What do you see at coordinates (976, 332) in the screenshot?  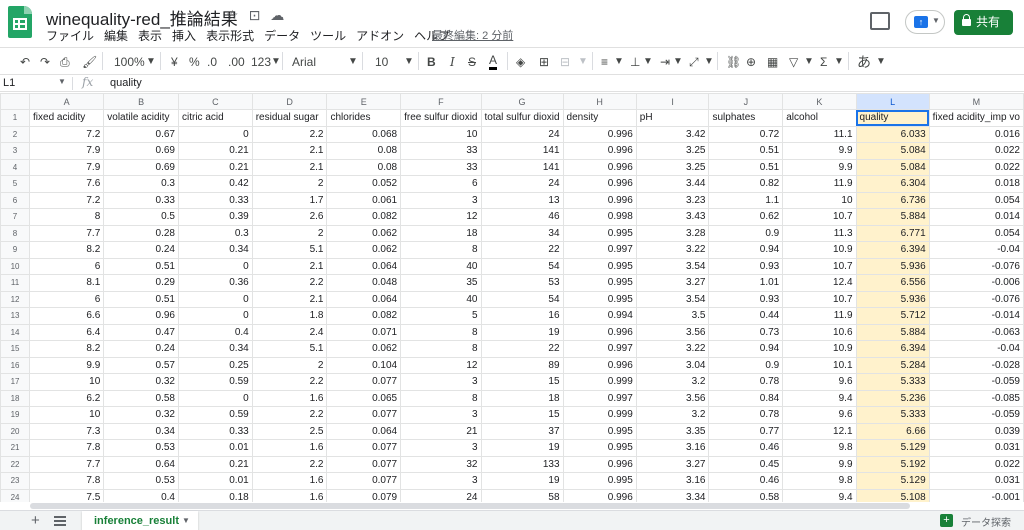 I see `cell: -0.063` at bounding box center [976, 332].